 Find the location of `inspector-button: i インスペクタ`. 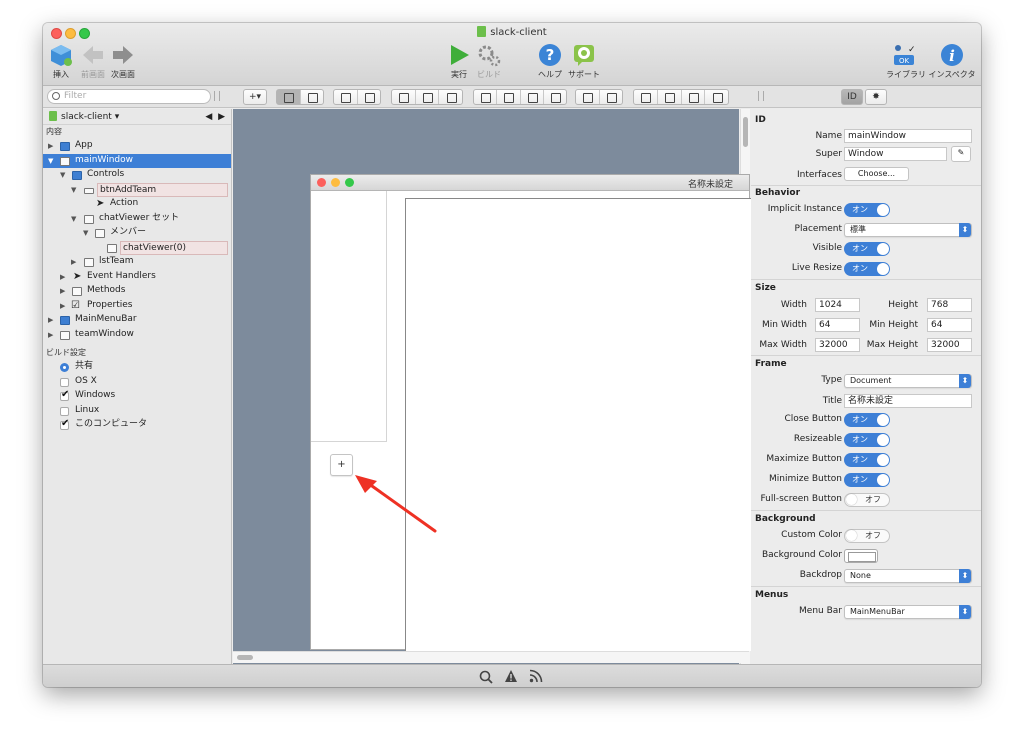

inspector-button: i インスペクタ is located at coordinates (952, 61).